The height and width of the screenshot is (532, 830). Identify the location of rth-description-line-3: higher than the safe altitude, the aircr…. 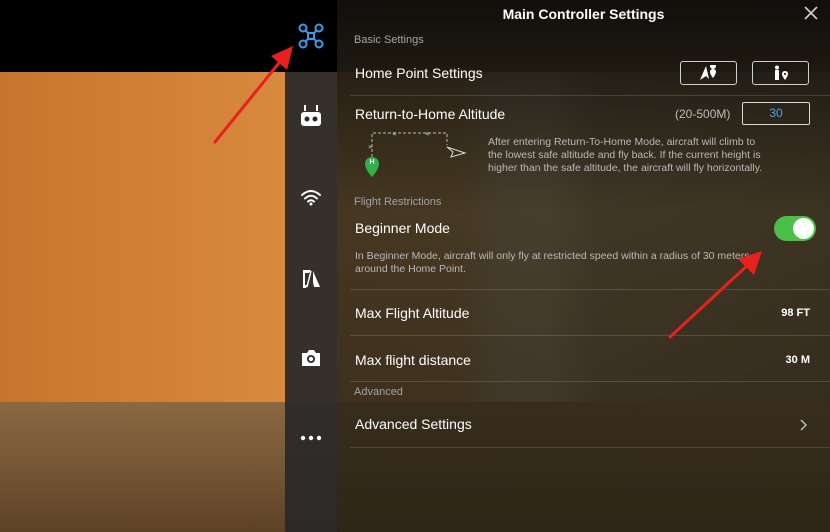
(625, 168).